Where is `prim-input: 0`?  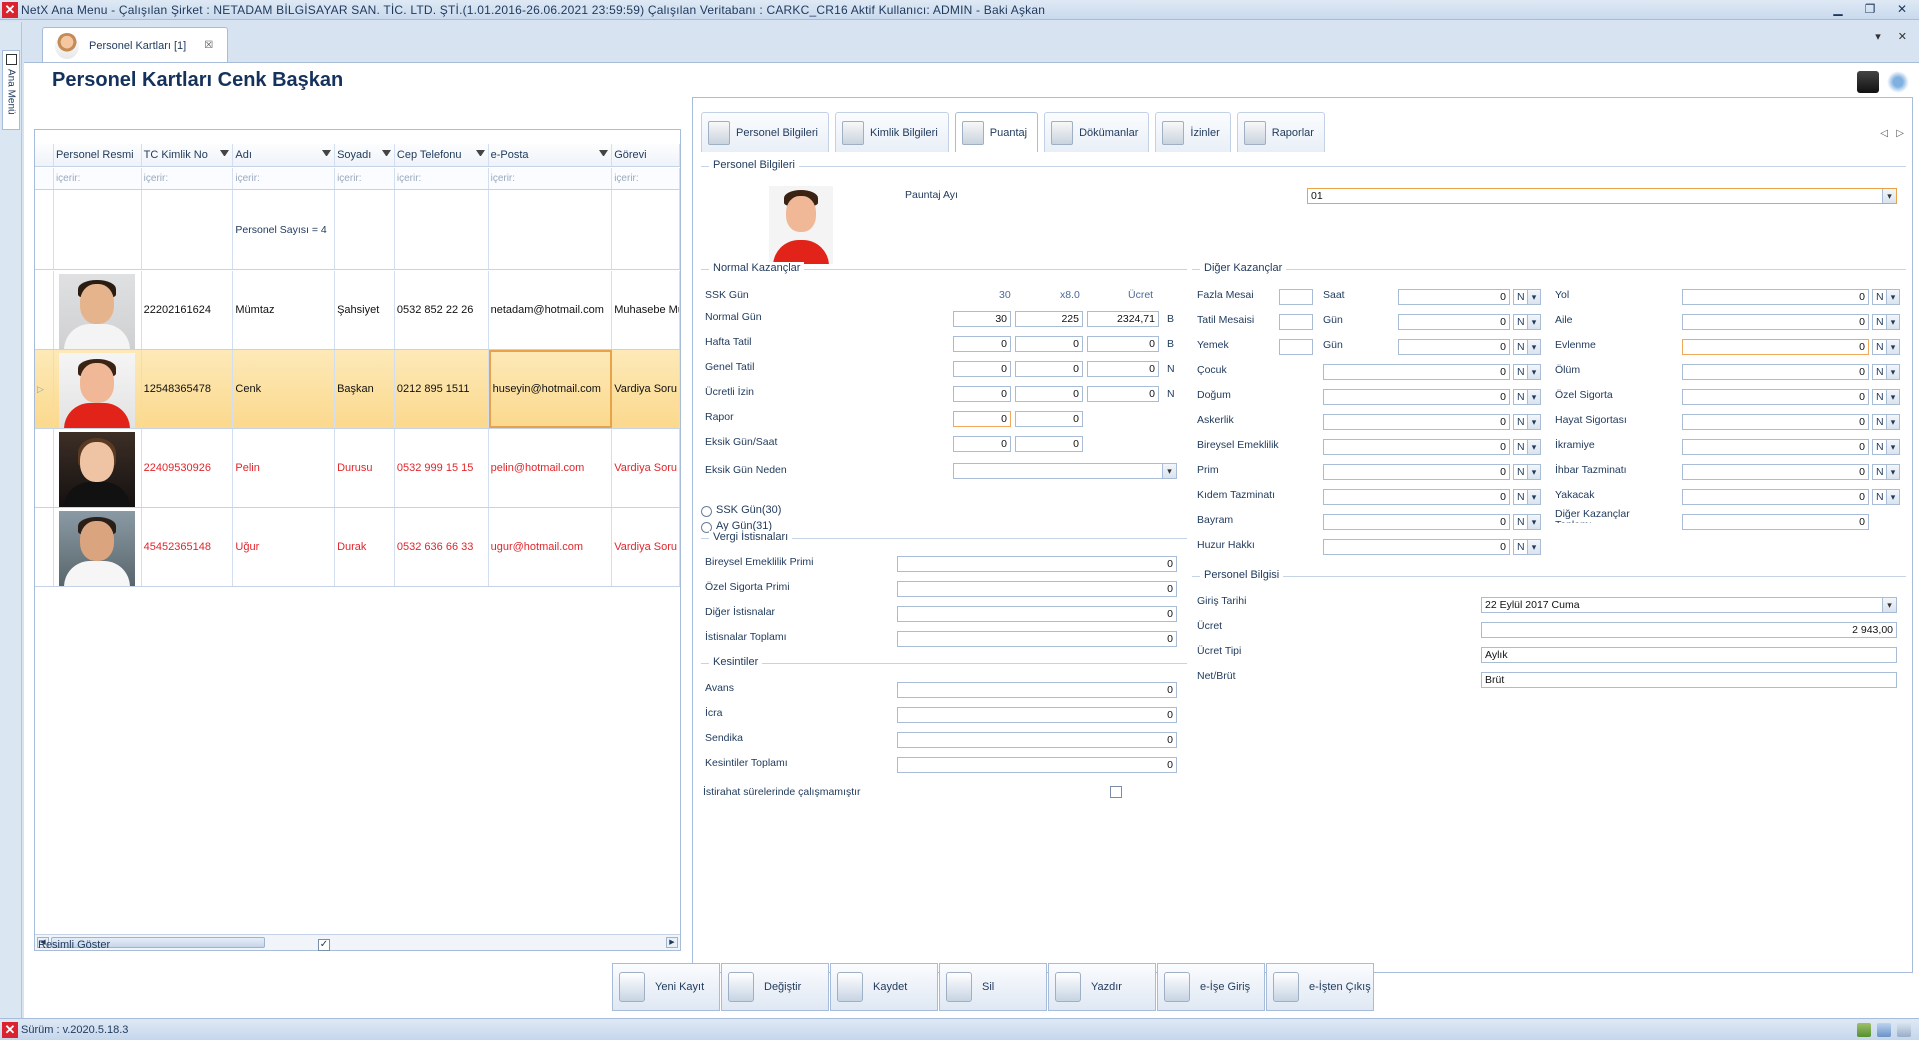
prim-input: 0 is located at coordinates (1416, 472).